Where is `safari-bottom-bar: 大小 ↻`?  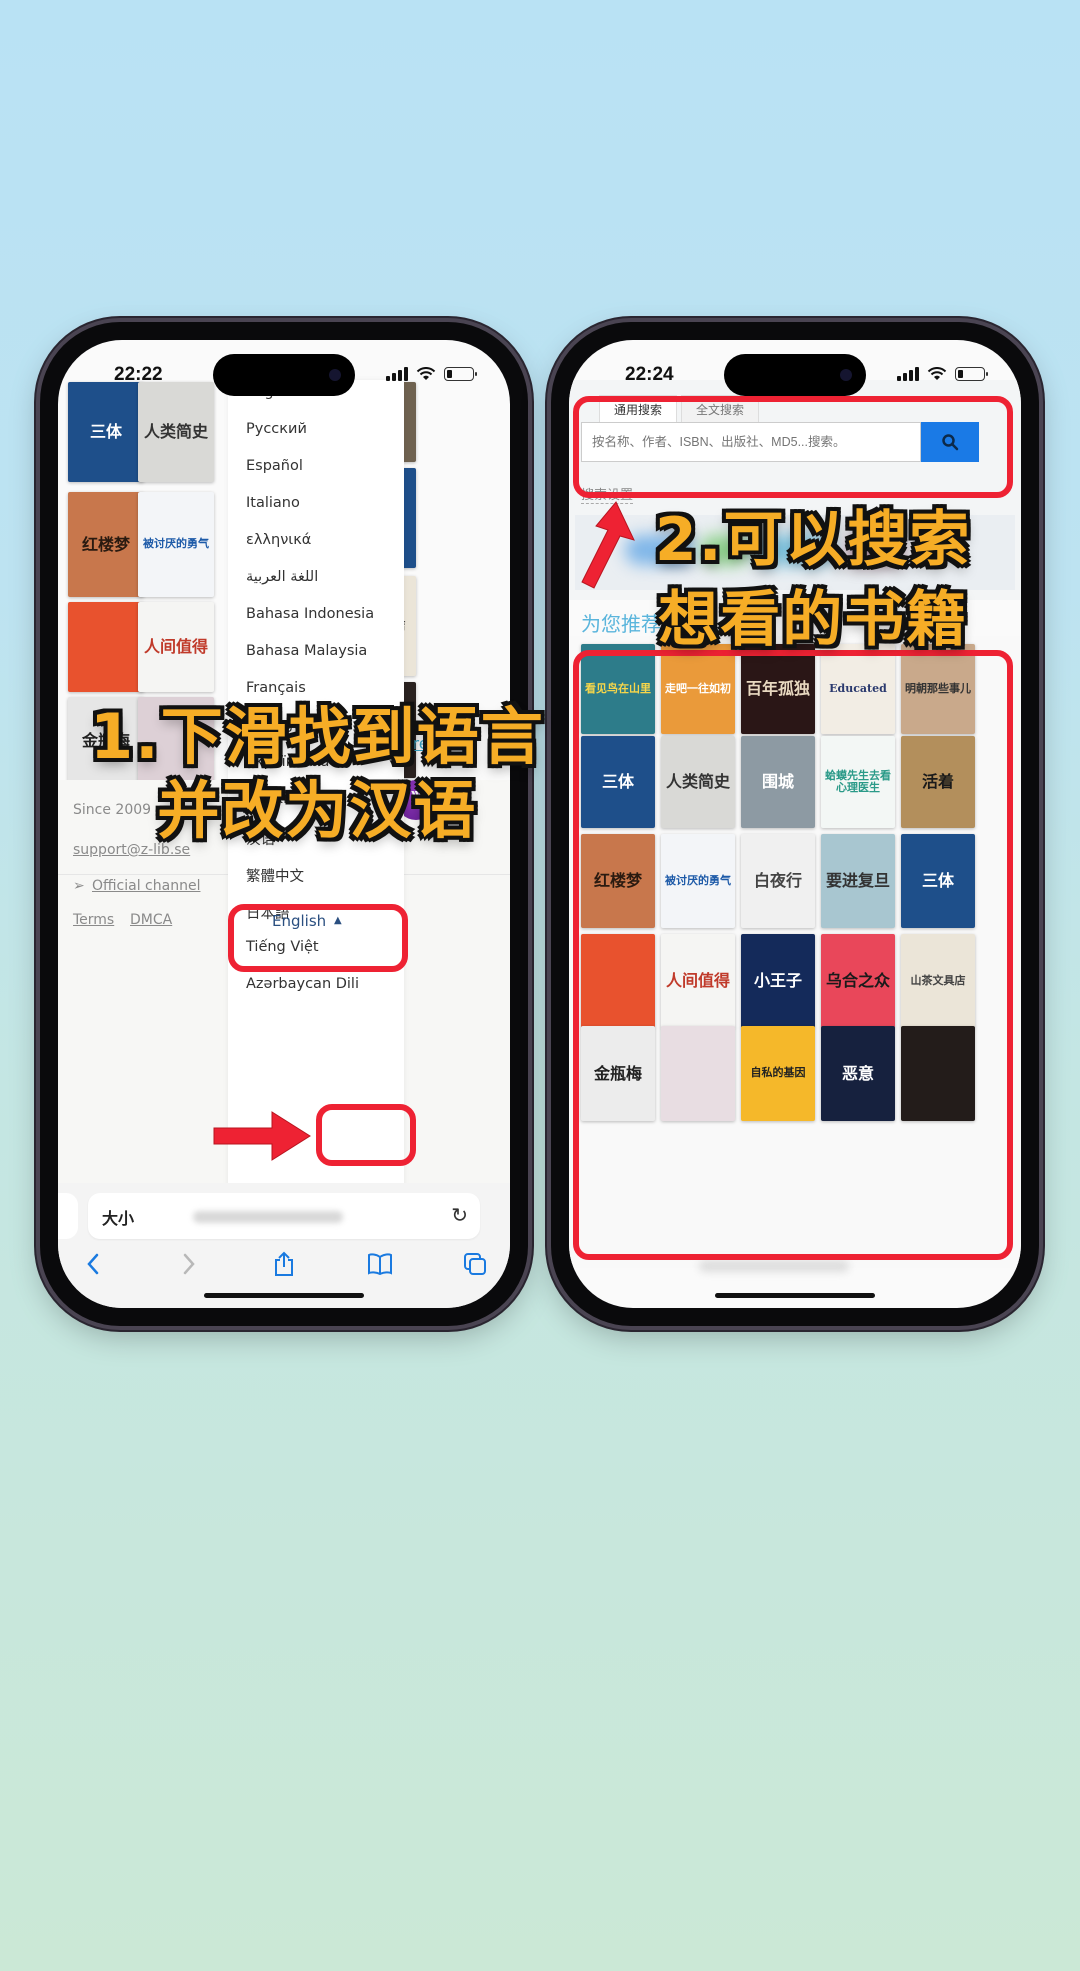
safari-bottom-bar: 大小 ↻ is located at coordinates (284, 1245).